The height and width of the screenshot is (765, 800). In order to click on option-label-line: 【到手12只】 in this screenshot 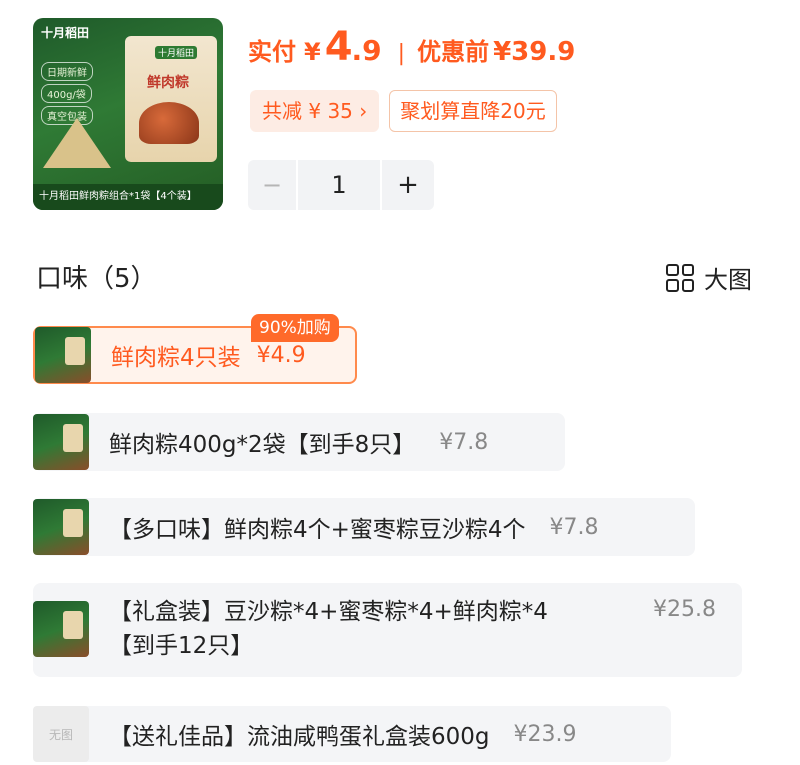, I will do `click(181, 646)`.